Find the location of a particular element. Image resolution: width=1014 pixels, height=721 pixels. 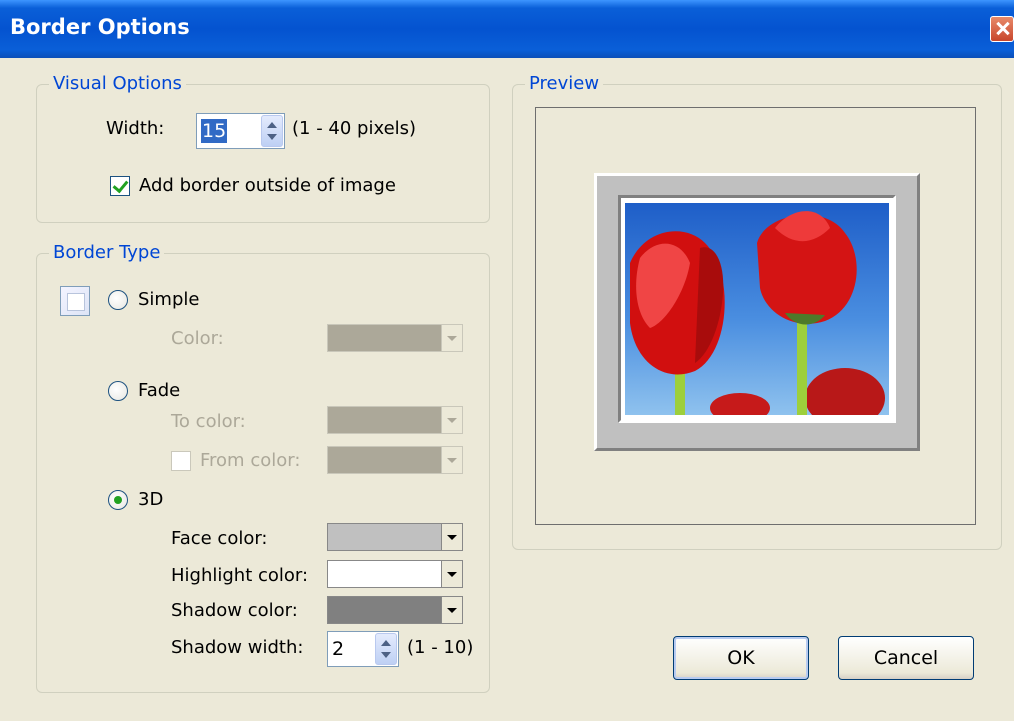

fade-from-color-swatch is located at coordinates (384, 460).